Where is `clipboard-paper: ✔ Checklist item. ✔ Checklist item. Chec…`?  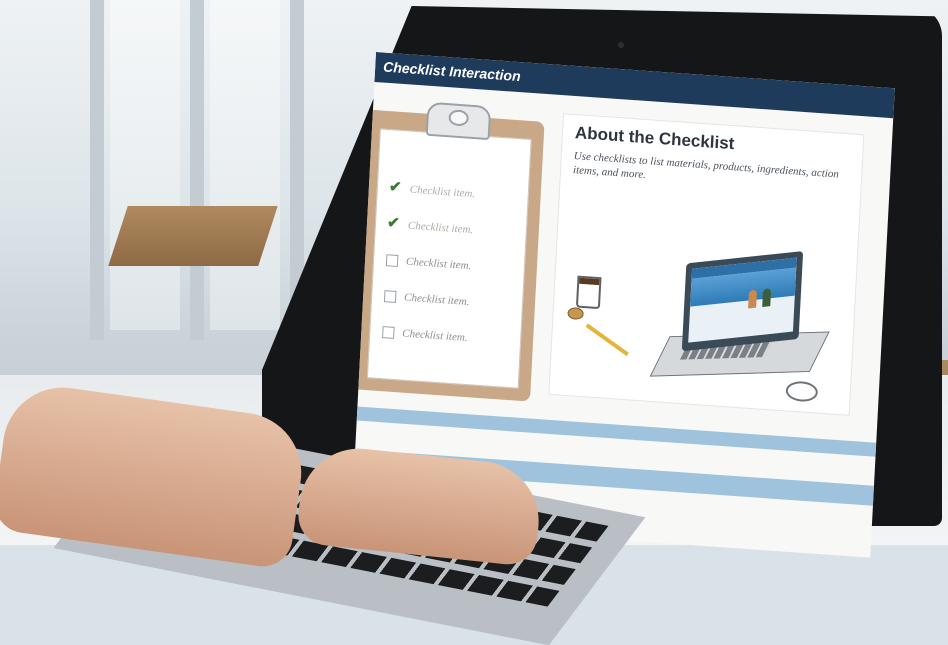
clipboard-paper: ✔ Checklist item. ✔ Checklist item. Chec… is located at coordinates (449, 258).